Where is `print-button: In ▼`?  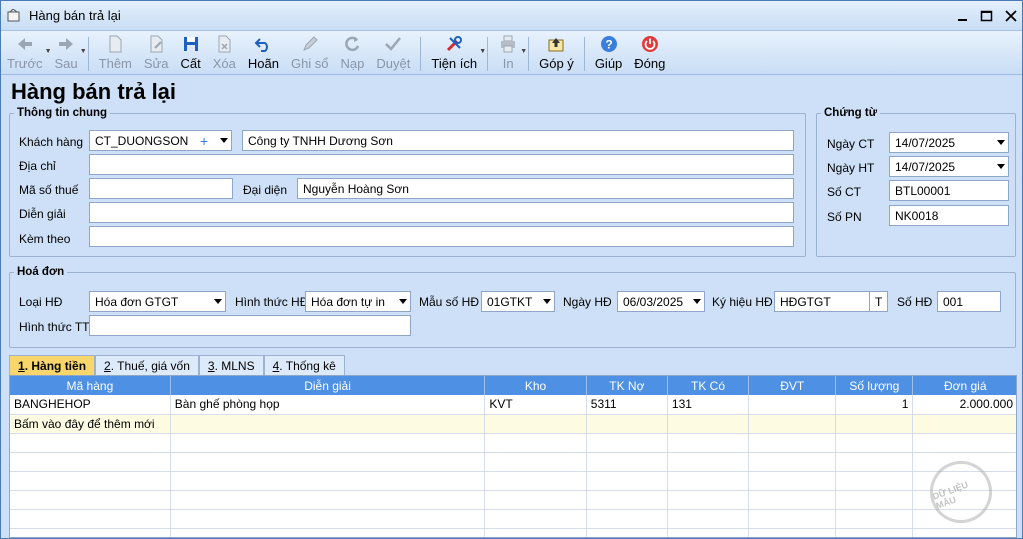 print-button: In ▼ is located at coordinates (509, 54).